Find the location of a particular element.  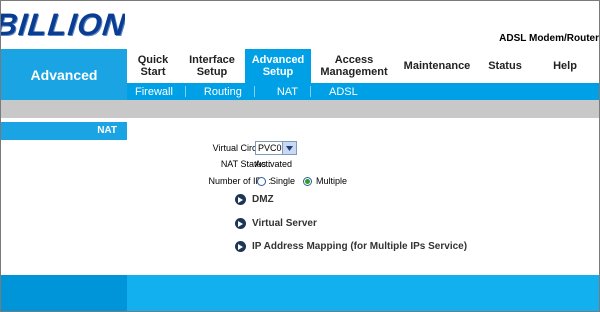

tab-maintenance: Maintenance is located at coordinates (437, 66).